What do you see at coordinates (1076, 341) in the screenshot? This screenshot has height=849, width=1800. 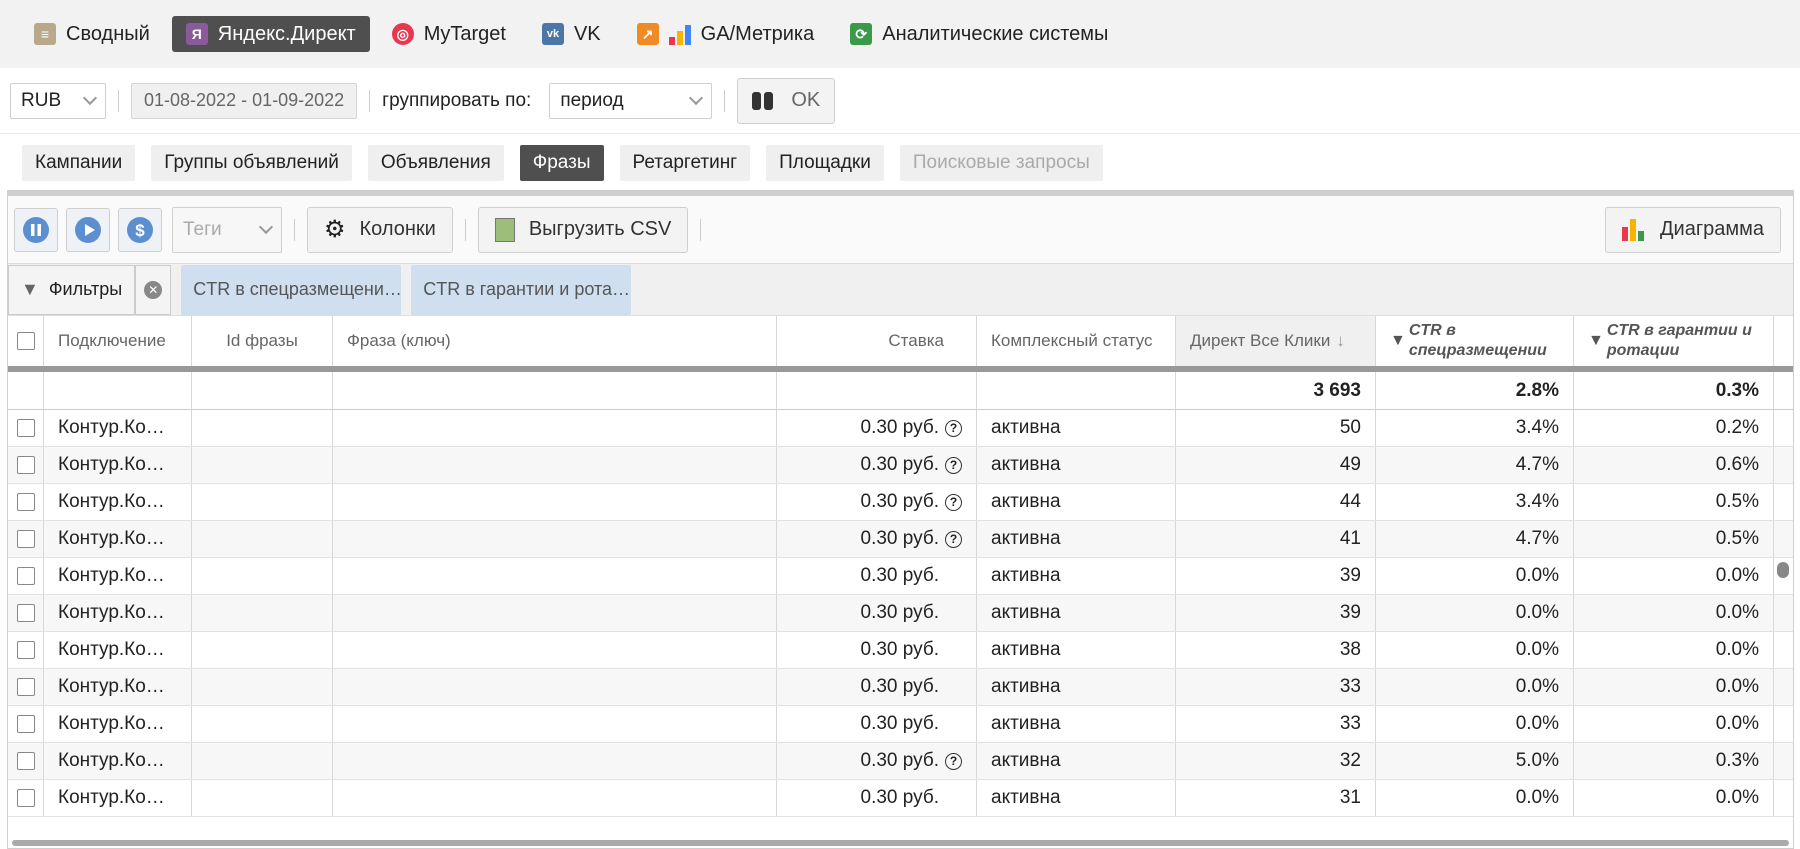 I see `header-status: Комплексный статус` at bounding box center [1076, 341].